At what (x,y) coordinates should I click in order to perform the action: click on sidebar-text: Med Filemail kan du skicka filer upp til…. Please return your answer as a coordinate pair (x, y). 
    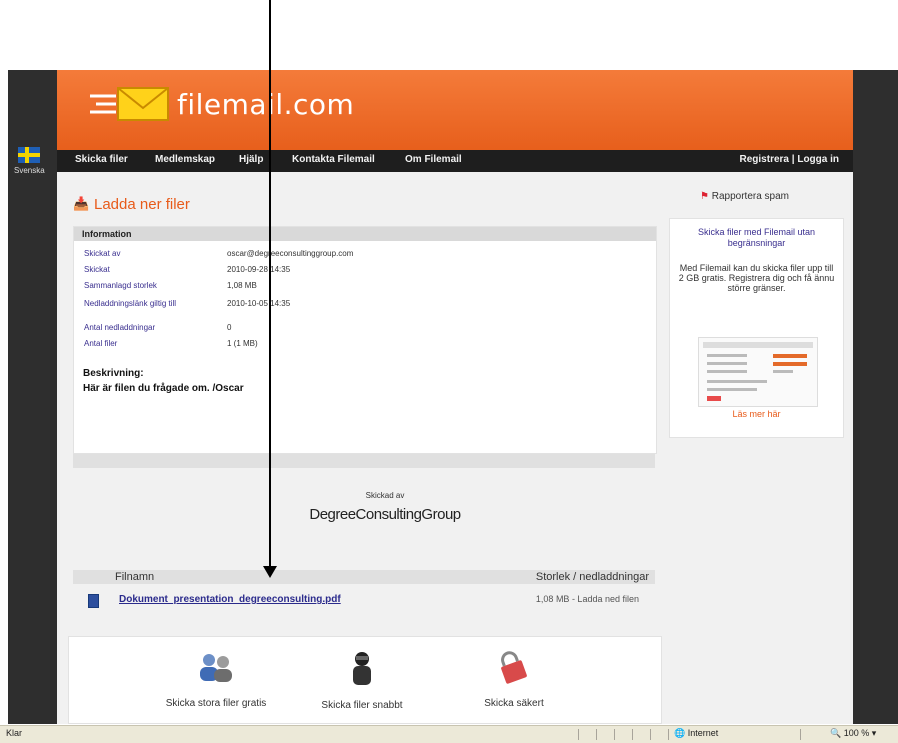
    Looking at the image, I should click on (756, 278).